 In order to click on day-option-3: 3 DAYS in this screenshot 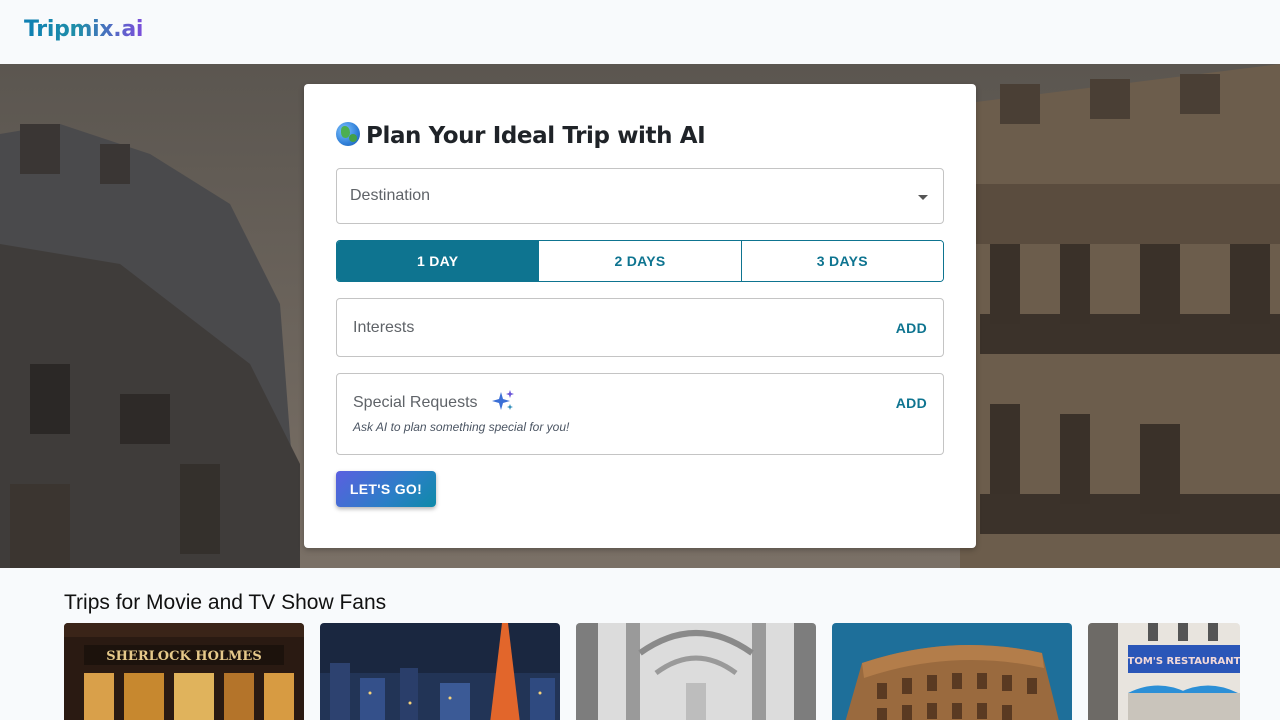, I will do `click(842, 261)`.